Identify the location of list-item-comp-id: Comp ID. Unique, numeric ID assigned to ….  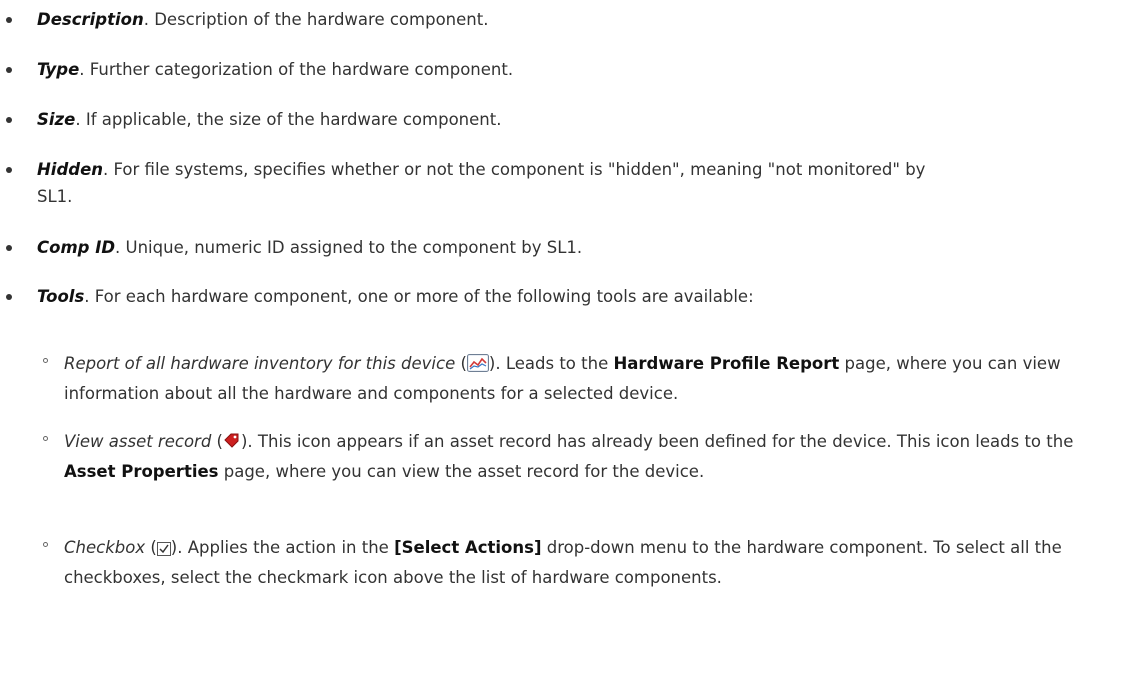
(550, 247).